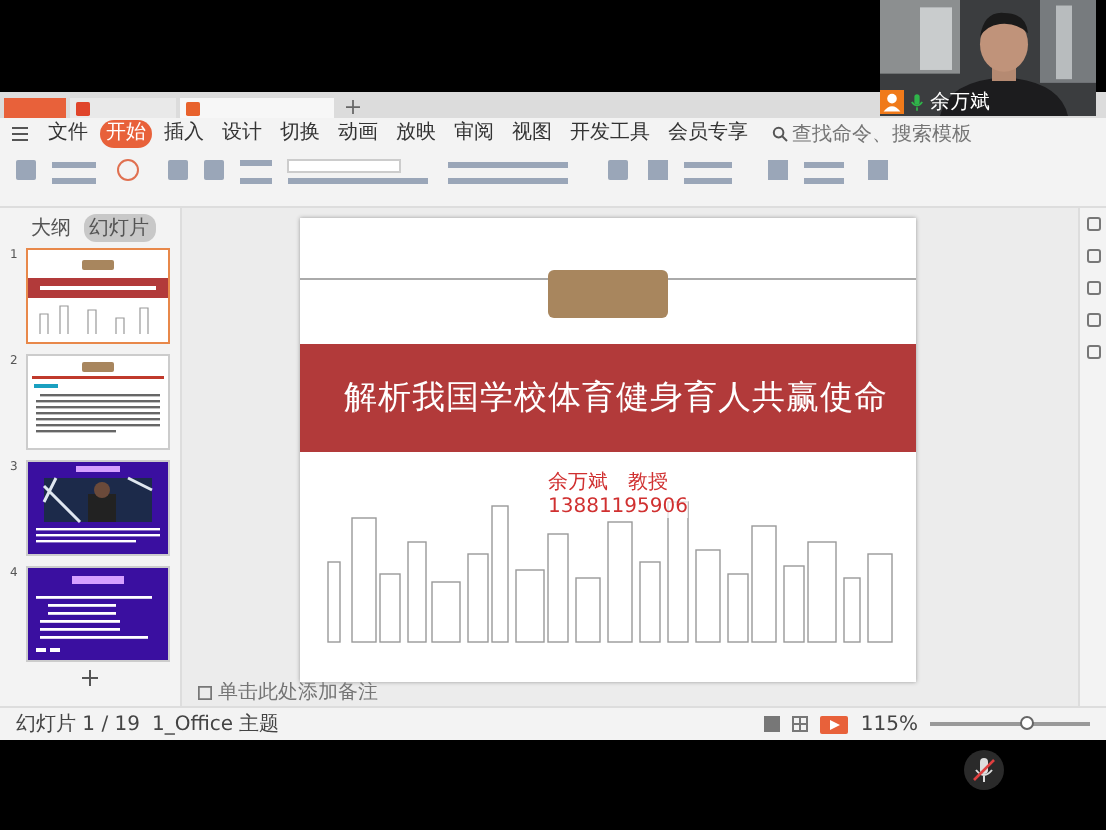 The image size is (1106, 830). What do you see at coordinates (51, 228) in the screenshot?
I see `panel-tab: 大纲` at bounding box center [51, 228].